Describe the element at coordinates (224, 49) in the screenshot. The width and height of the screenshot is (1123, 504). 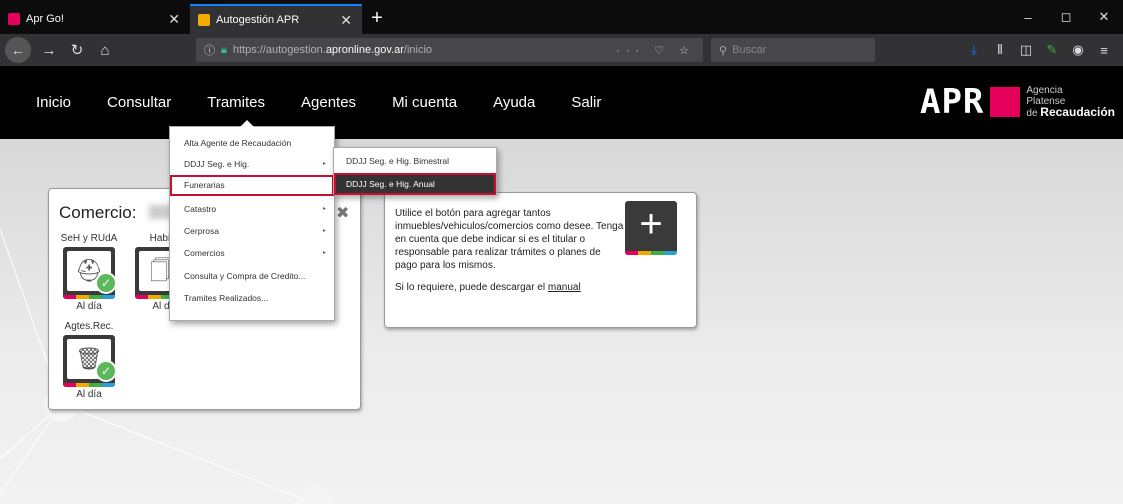
I see `lock-icon: 🔒︎` at that location.